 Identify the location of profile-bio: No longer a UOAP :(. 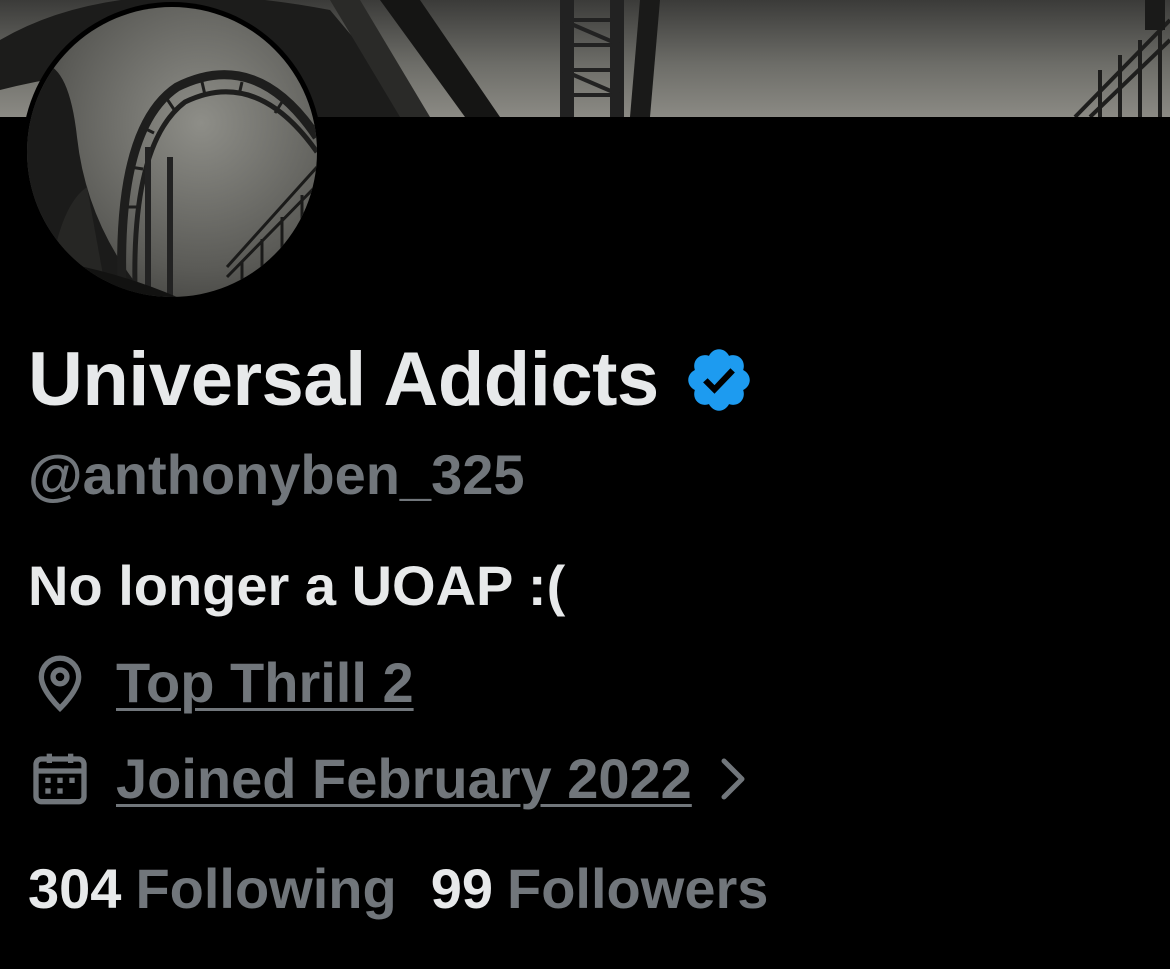
(297, 585).